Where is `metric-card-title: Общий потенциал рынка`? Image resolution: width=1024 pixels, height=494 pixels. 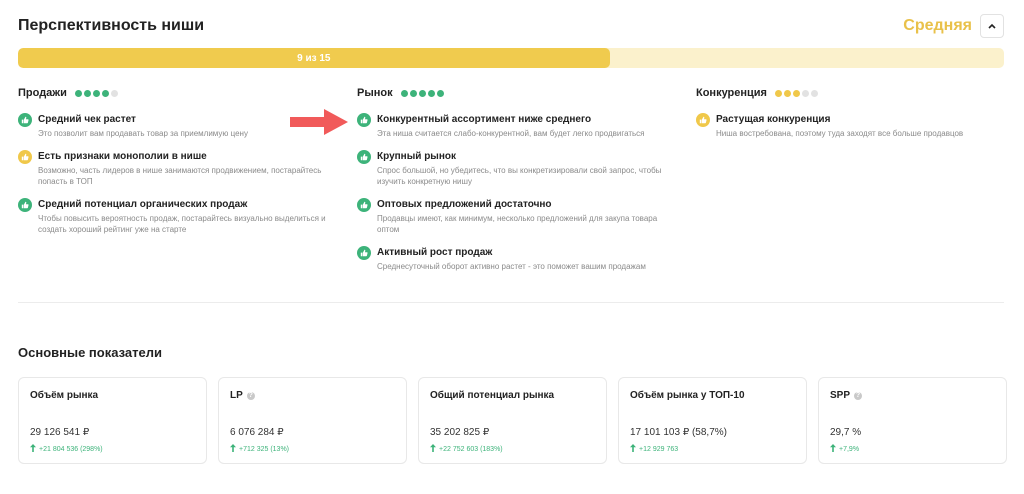 metric-card-title: Общий потенциал рынка is located at coordinates (492, 395).